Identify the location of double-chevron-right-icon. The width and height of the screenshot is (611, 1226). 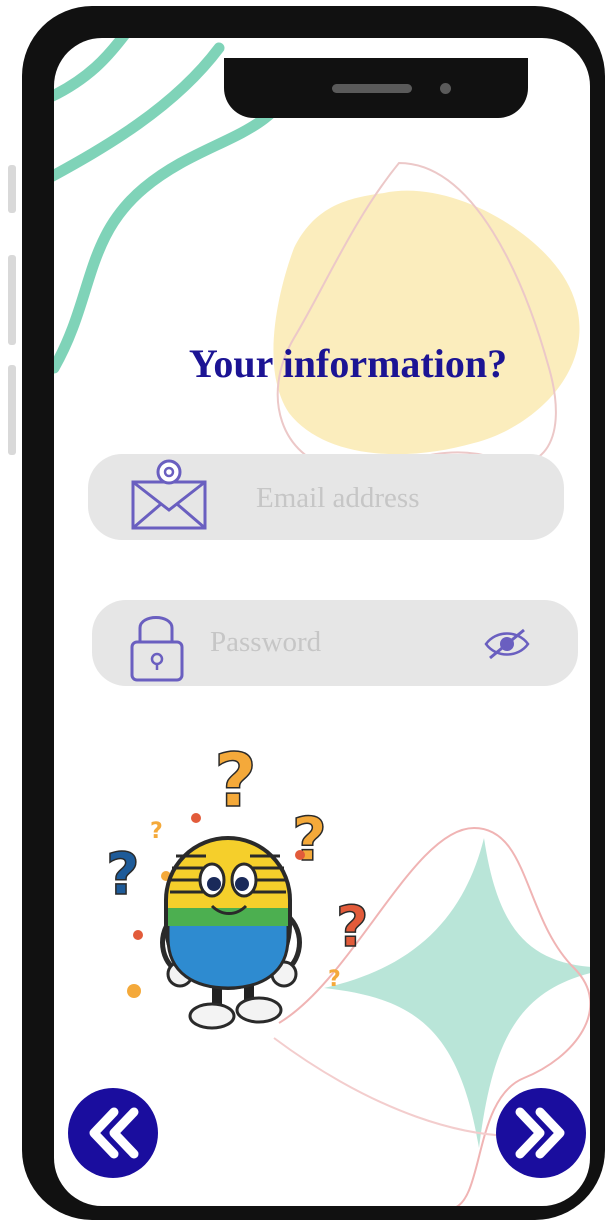
(540, 1133).